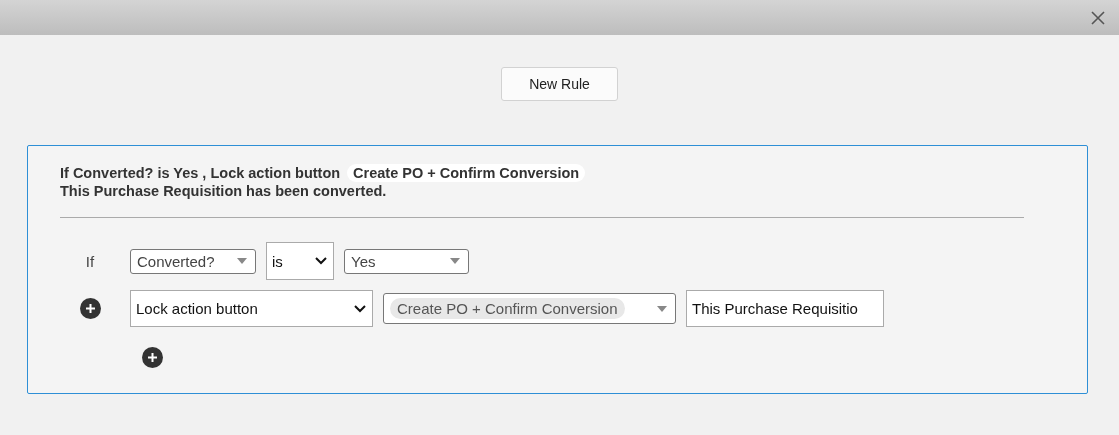 The image size is (1119, 435). What do you see at coordinates (466, 173) in the screenshot?
I see `button-chip: Create PO + Confirm Conversion` at bounding box center [466, 173].